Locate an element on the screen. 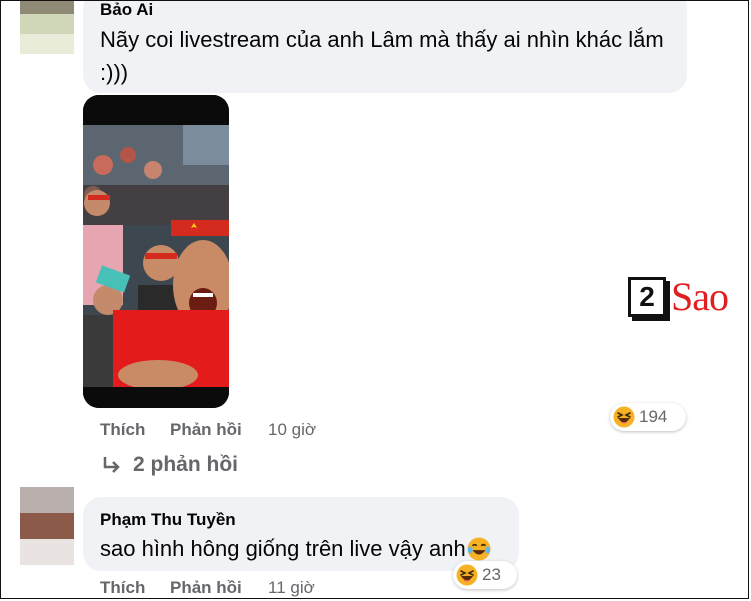 The image size is (751, 601). comment-timestamp: 10 giờ is located at coordinates (292, 430).